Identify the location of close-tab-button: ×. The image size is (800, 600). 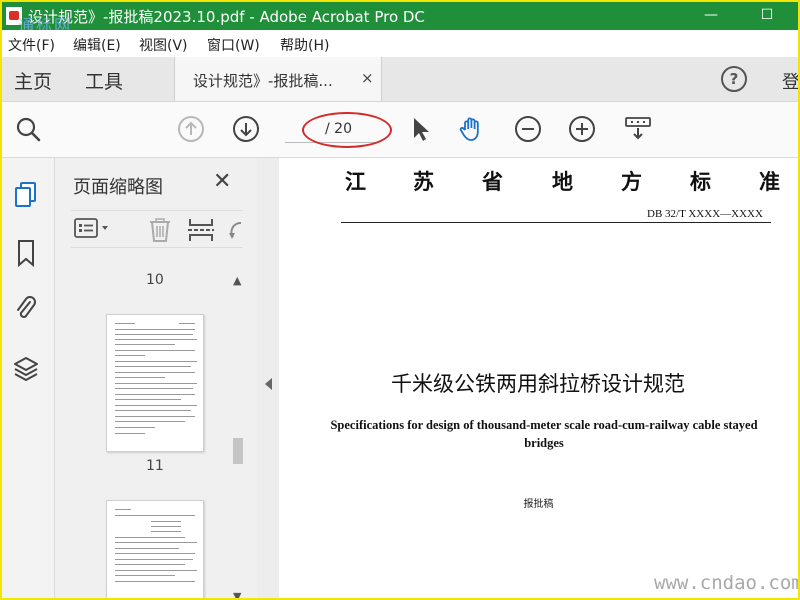
(367, 78).